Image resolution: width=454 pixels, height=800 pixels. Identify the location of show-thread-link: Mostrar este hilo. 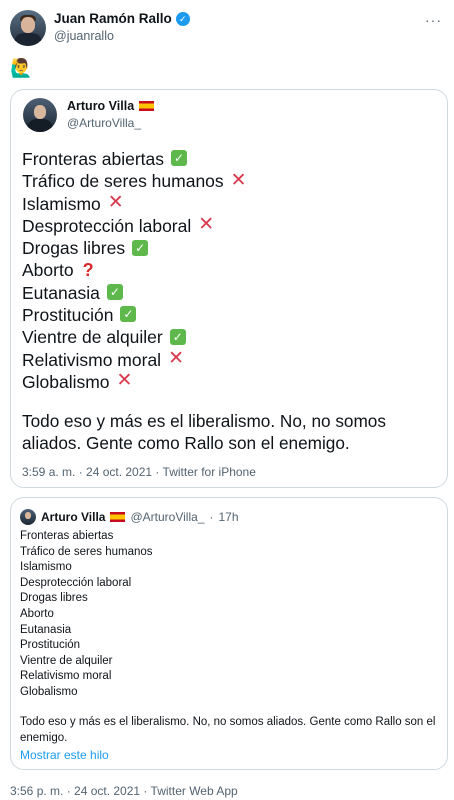
(64, 755).